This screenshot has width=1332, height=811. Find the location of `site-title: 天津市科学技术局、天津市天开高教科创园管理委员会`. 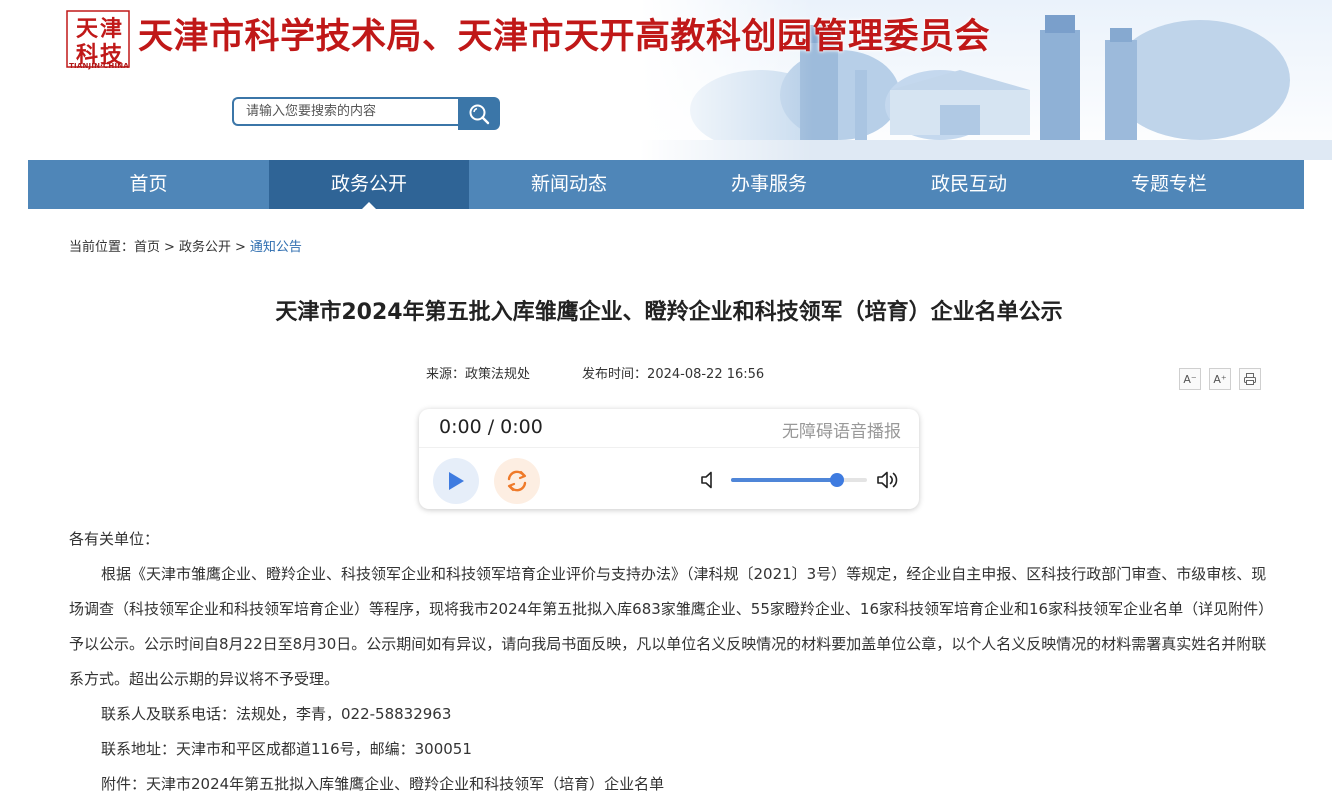

site-title: 天津市科学技术局、天津市天开高教科创园管理委员会 is located at coordinates (564, 33).